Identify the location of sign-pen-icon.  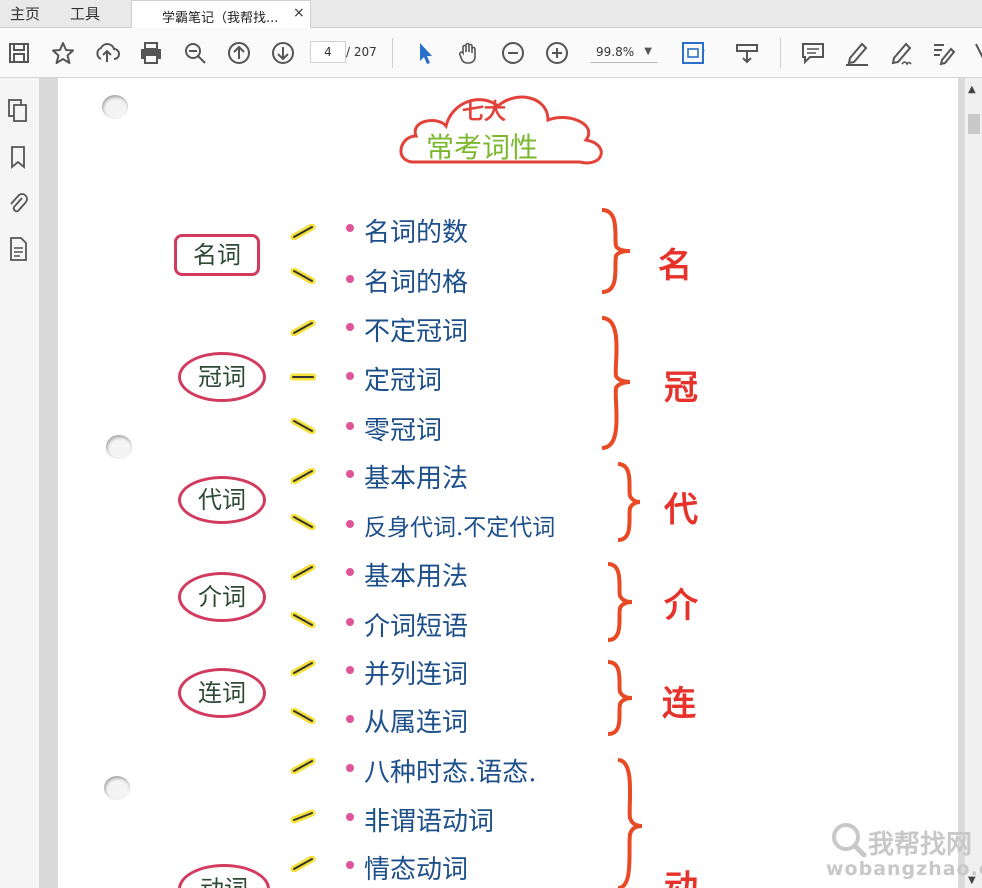
(901, 53).